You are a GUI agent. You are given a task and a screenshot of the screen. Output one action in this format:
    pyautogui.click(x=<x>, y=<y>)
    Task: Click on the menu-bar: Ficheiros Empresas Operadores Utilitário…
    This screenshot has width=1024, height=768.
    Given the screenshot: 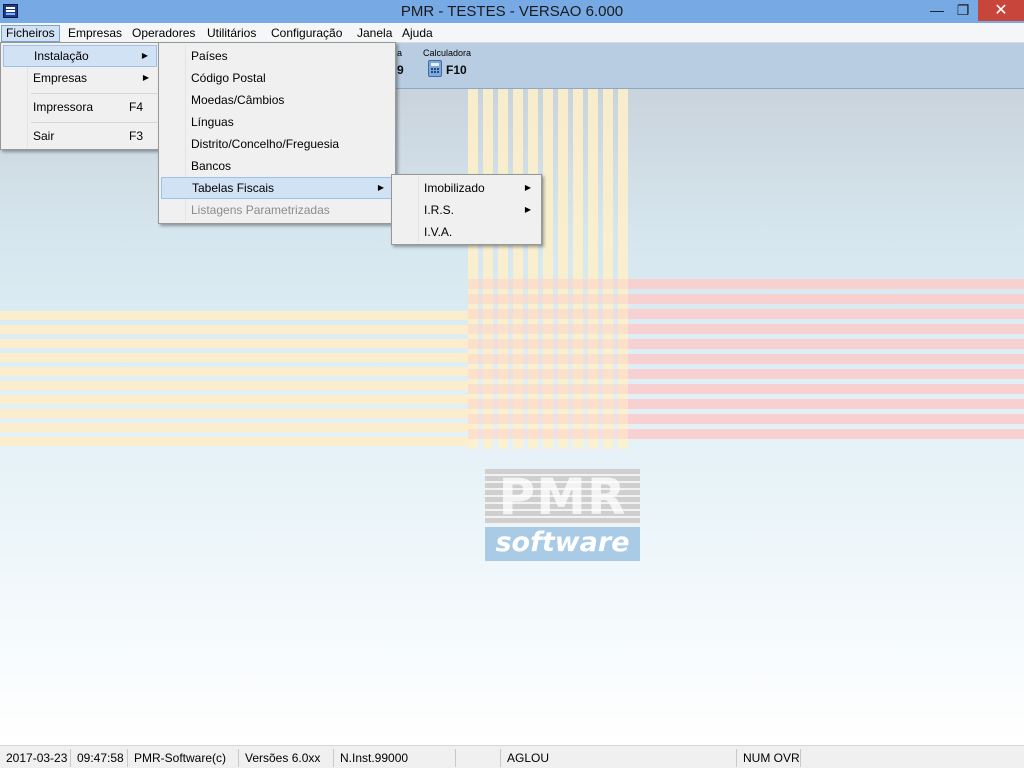 What is the action you would take?
    pyautogui.click(x=512, y=33)
    